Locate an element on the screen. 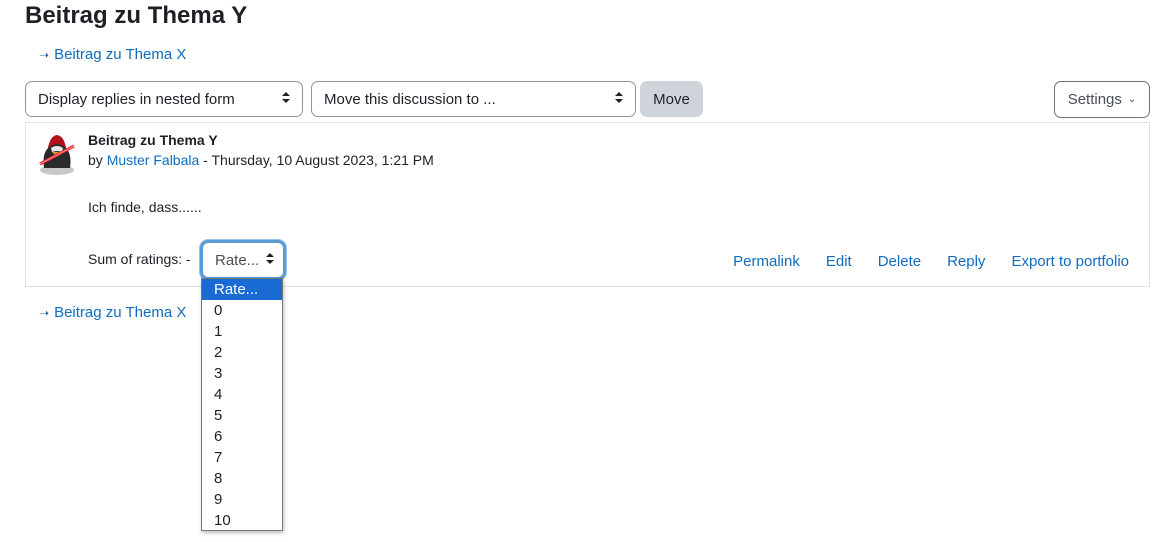 Image resolution: width=1156 pixels, height=542 pixels. chevron-down-icon: ⌄ is located at coordinates (1132, 99).